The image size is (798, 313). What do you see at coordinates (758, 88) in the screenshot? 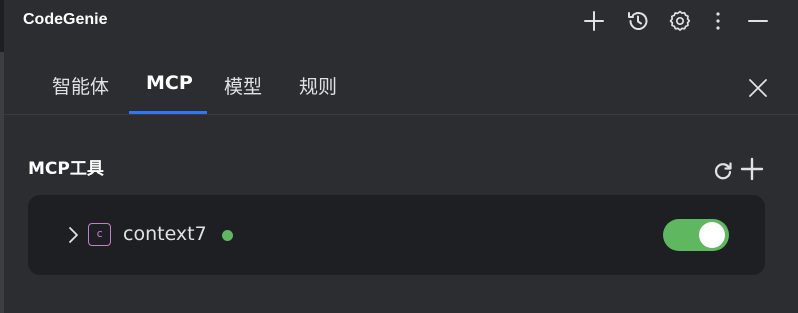
I see `close-icon` at bounding box center [758, 88].